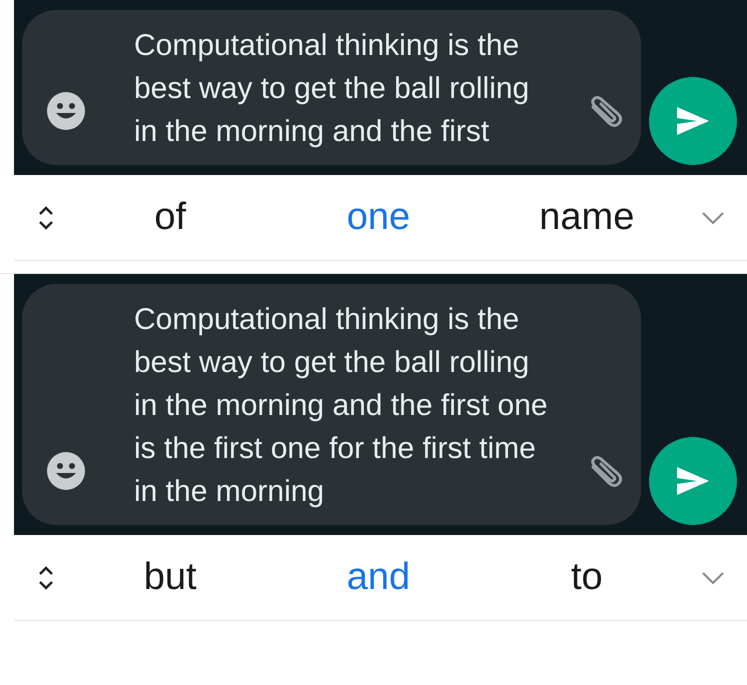 The height and width of the screenshot is (685, 747). What do you see at coordinates (170, 577) in the screenshot?
I see `suggestion: but` at bounding box center [170, 577].